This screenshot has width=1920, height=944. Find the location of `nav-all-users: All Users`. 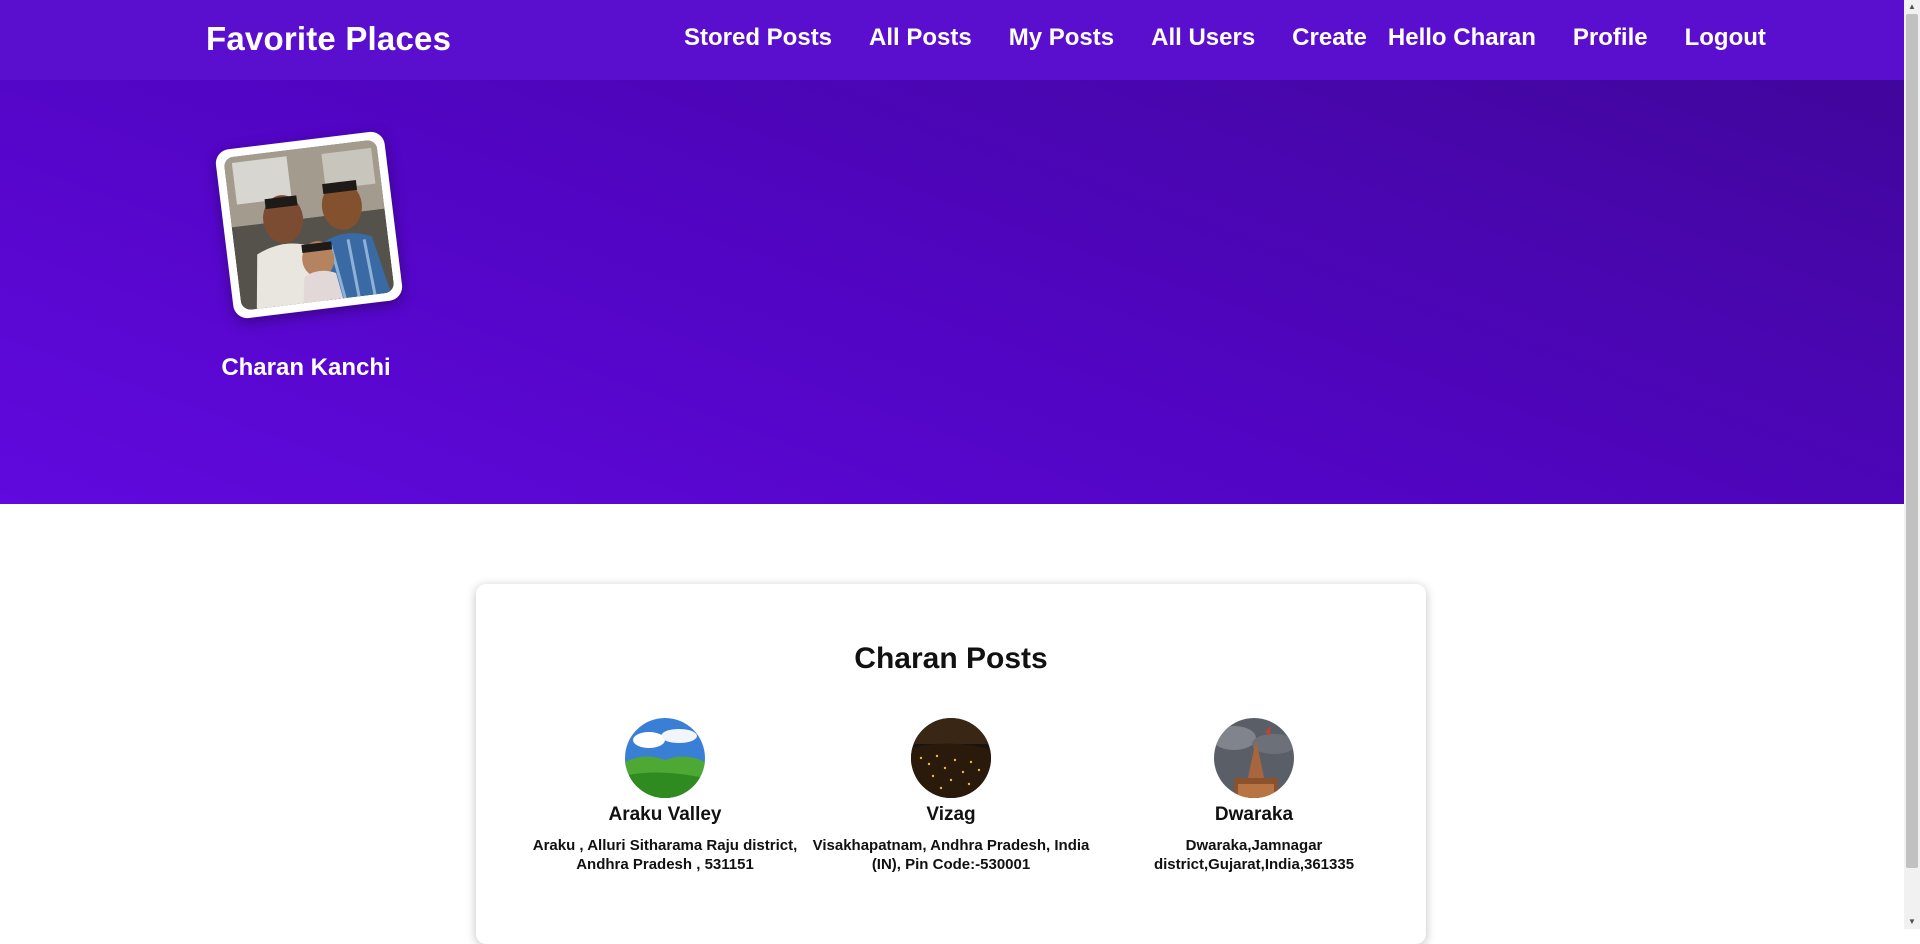

nav-all-users: All Users is located at coordinates (1203, 38).